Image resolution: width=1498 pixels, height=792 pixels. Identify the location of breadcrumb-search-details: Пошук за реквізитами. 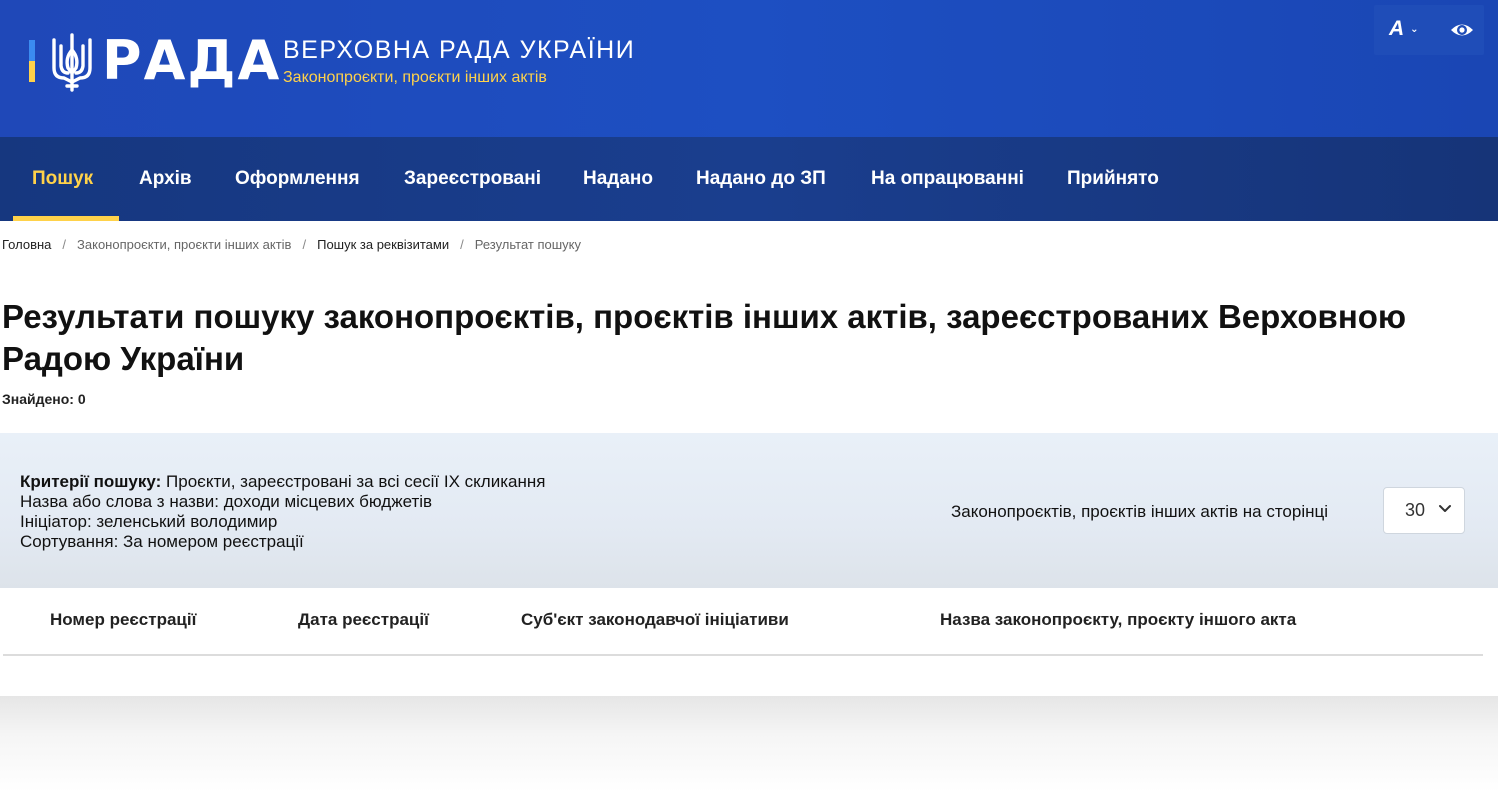
(383, 244).